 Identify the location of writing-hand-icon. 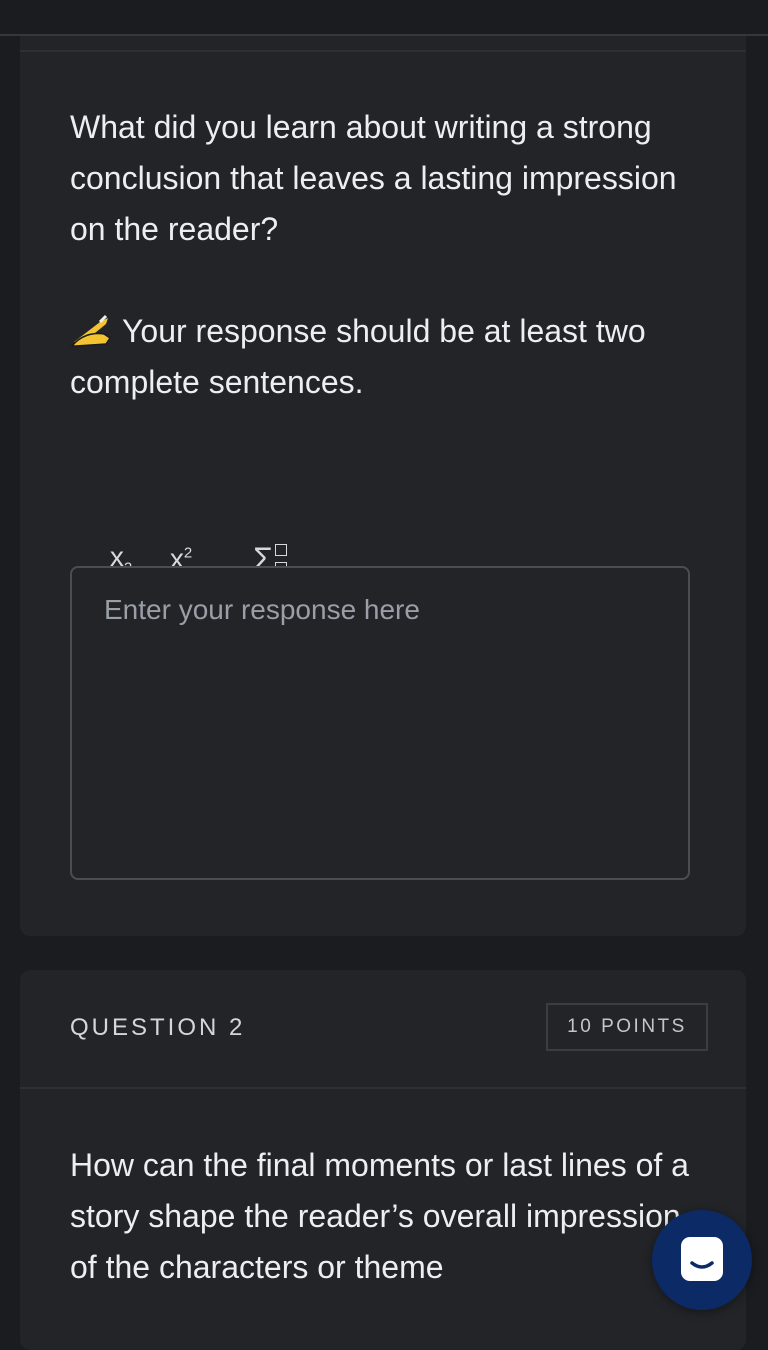
(92, 330).